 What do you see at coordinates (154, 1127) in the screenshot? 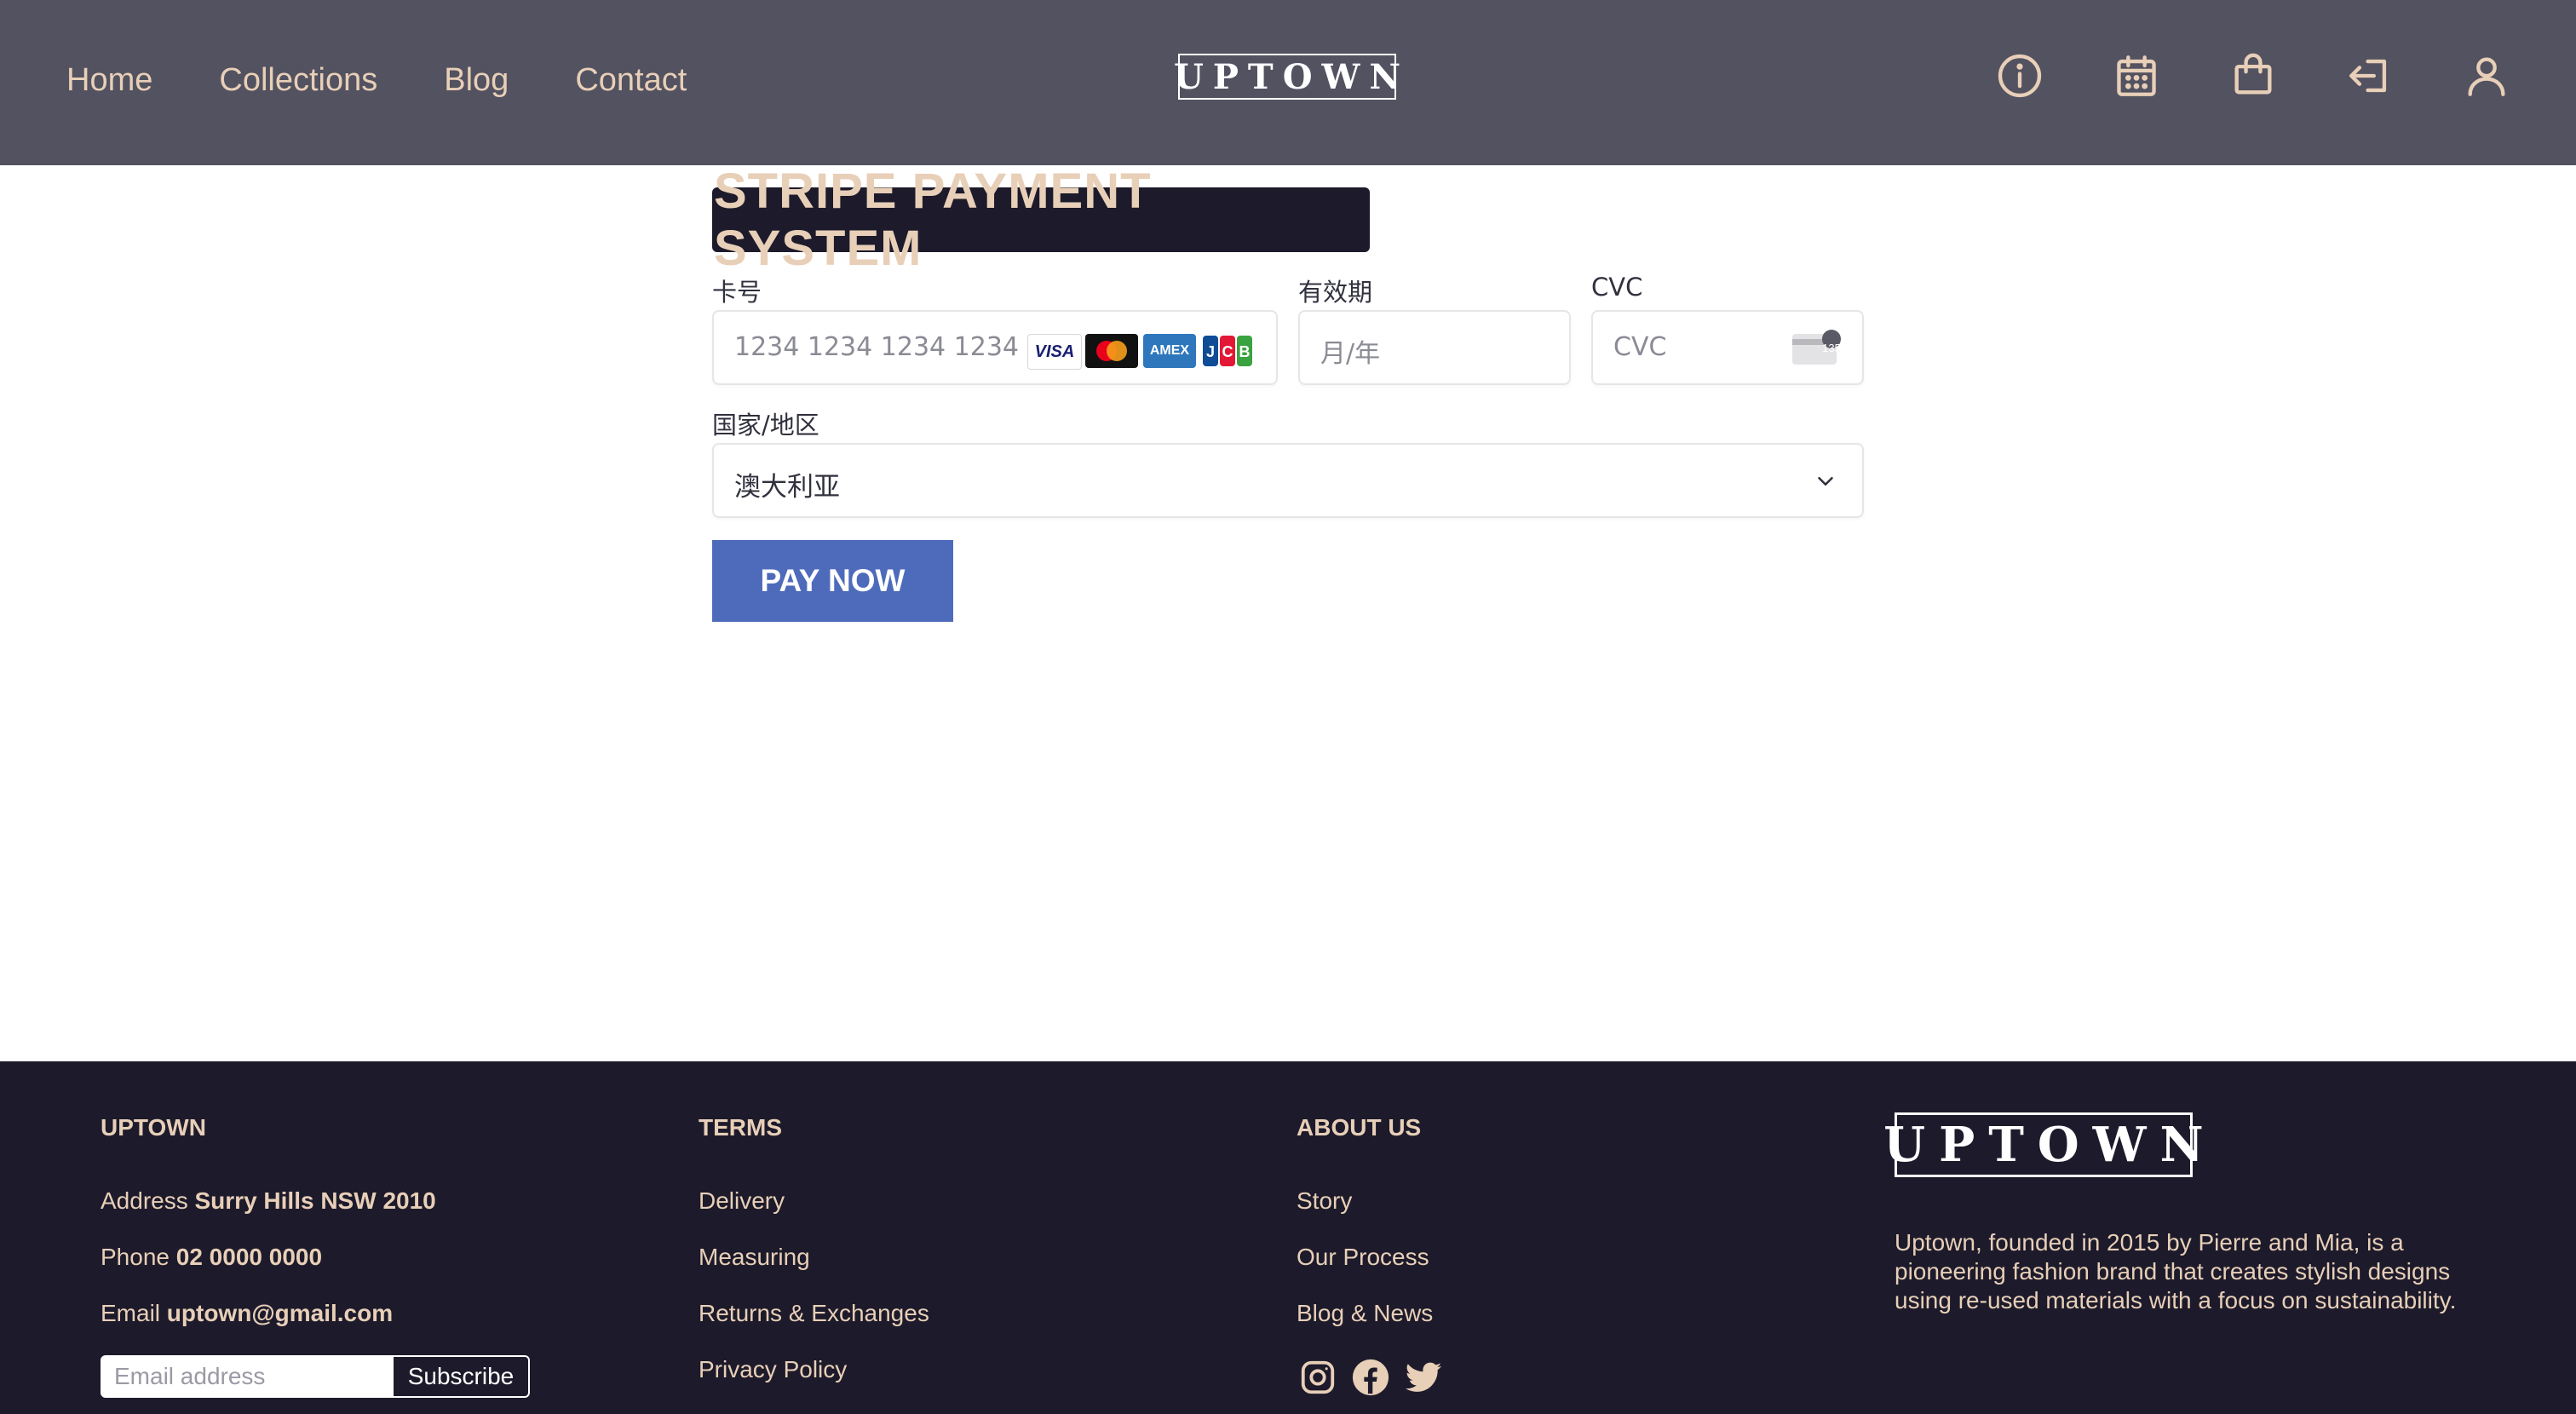
I see `footer-heading-uptown: UPTOWN` at bounding box center [154, 1127].